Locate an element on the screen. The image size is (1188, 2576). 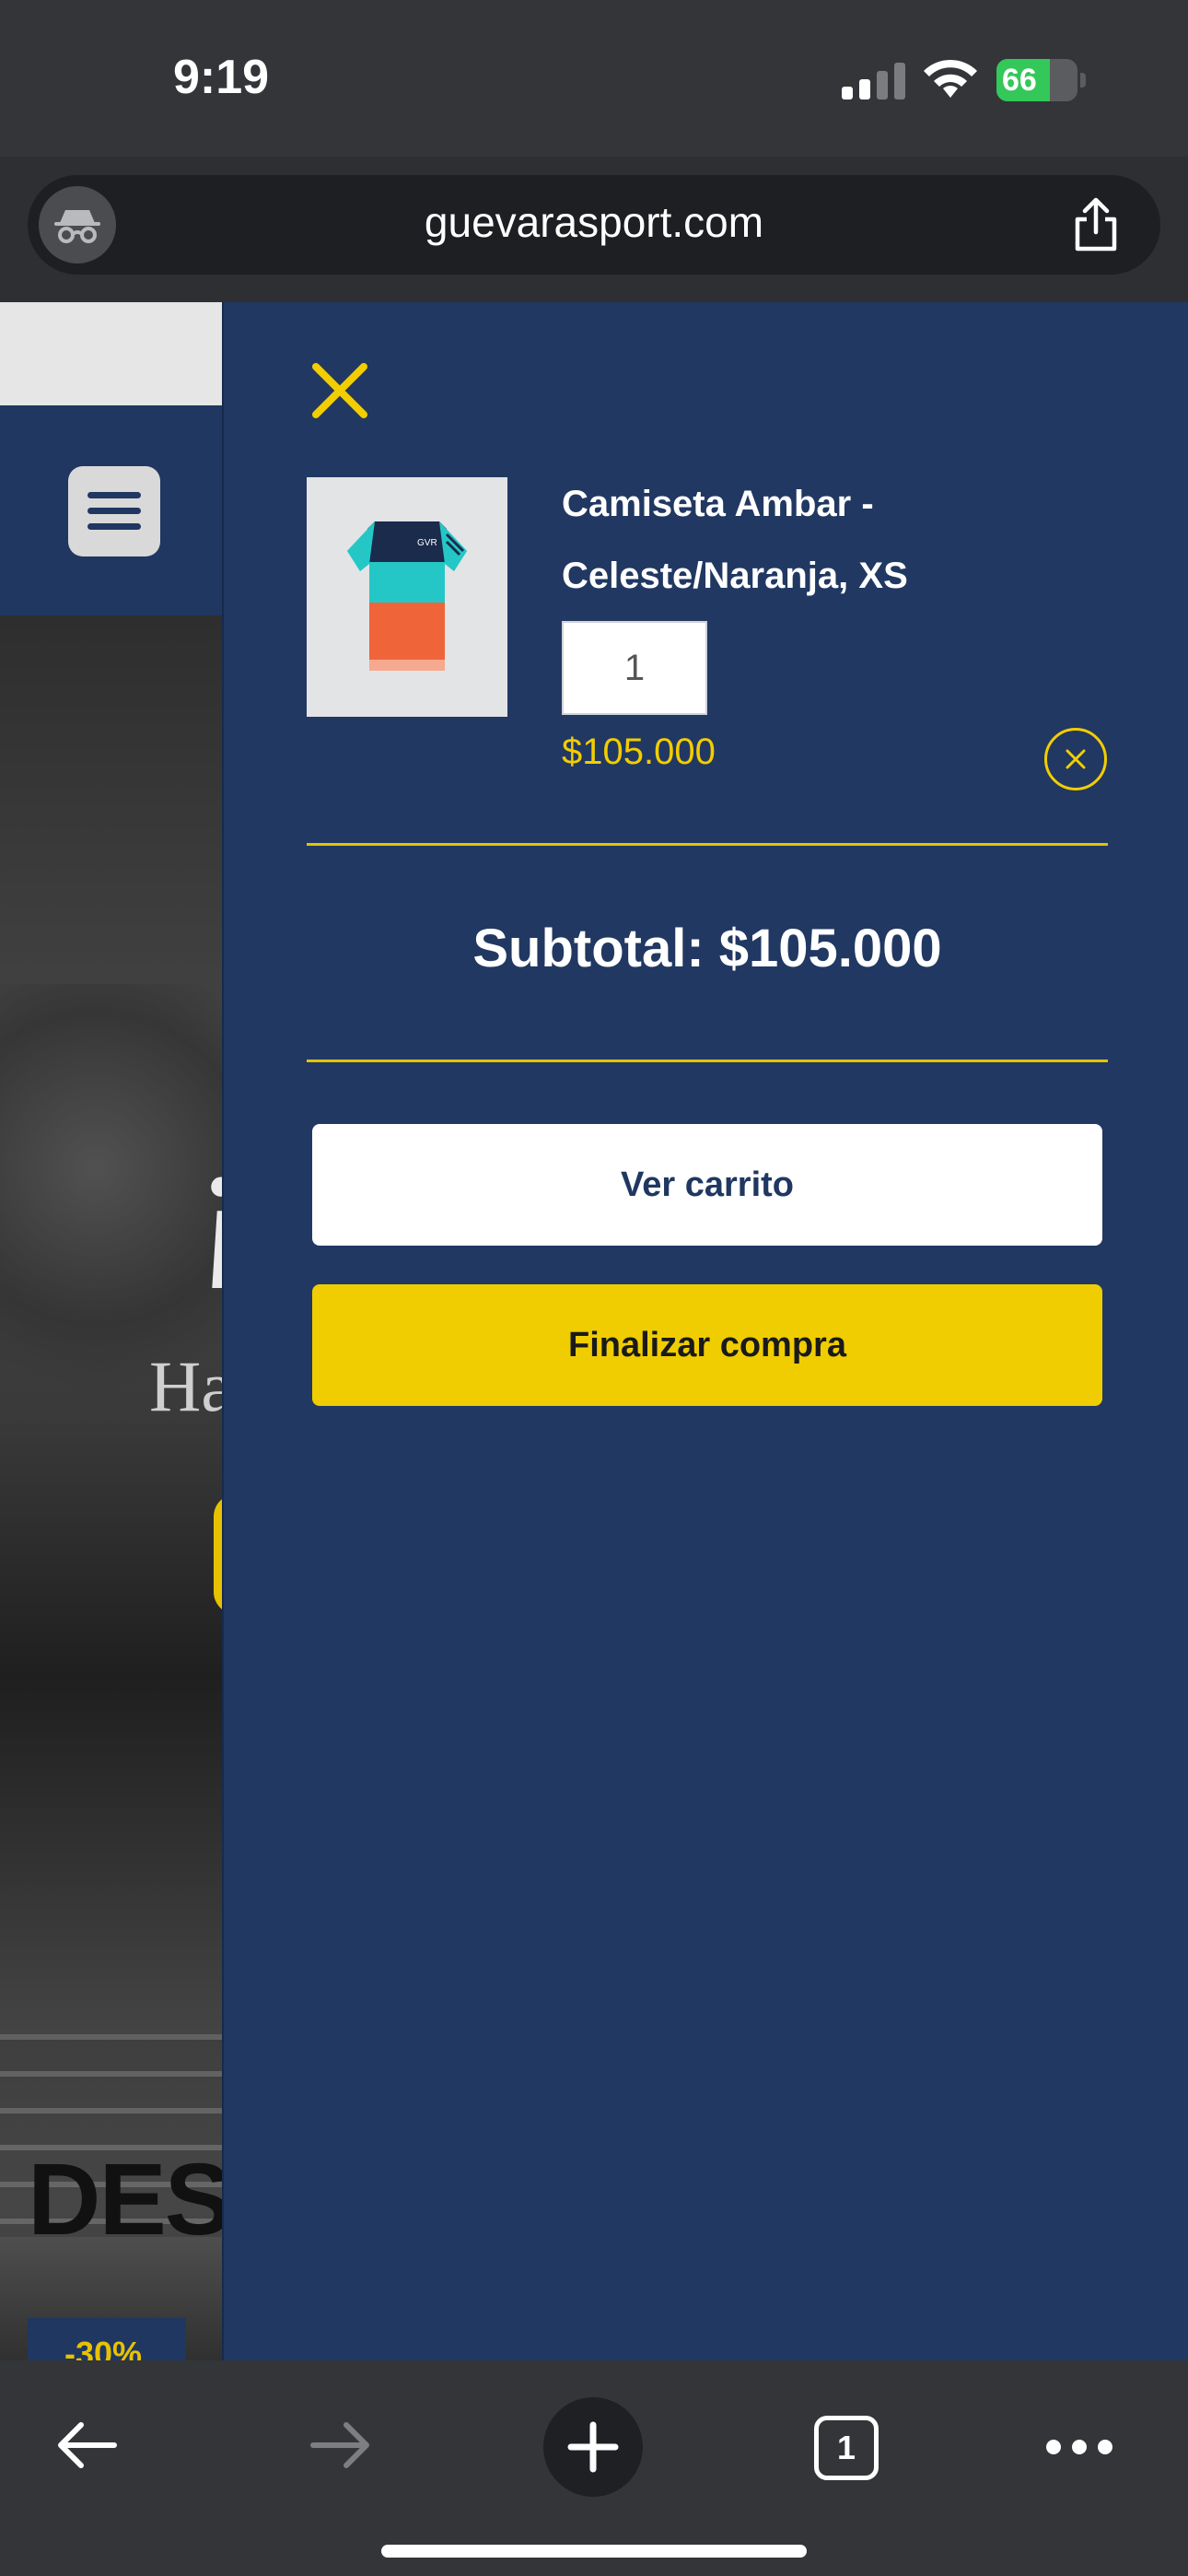
remove-circle-icon is located at coordinates (1076, 759).